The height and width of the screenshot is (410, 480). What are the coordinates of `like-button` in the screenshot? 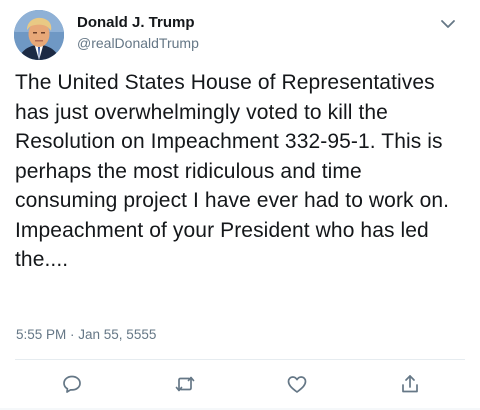 It's located at (297, 384).